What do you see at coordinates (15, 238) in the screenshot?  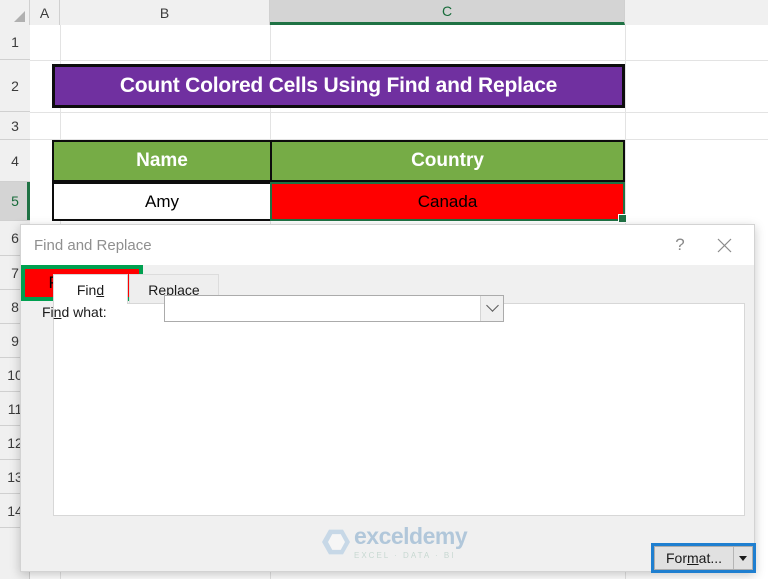 I see `row-header-6-label: 6` at bounding box center [15, 238].